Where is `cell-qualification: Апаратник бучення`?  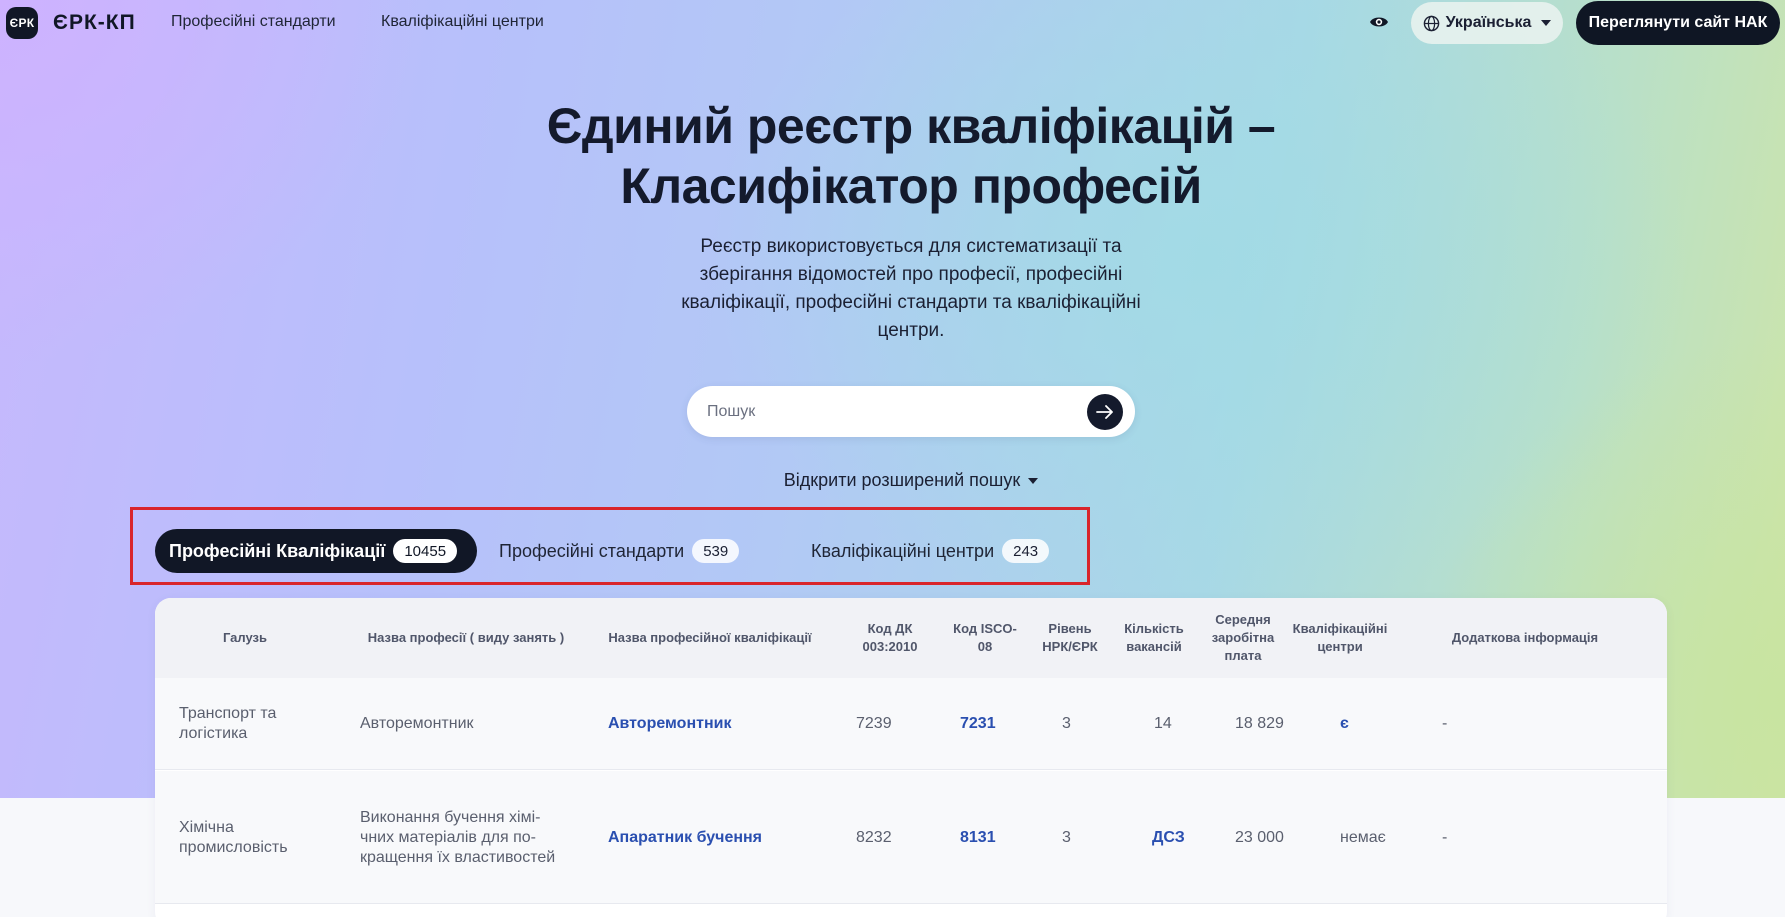
cell-qualification: Апаратник бучення is located at coordinates (723, 837).